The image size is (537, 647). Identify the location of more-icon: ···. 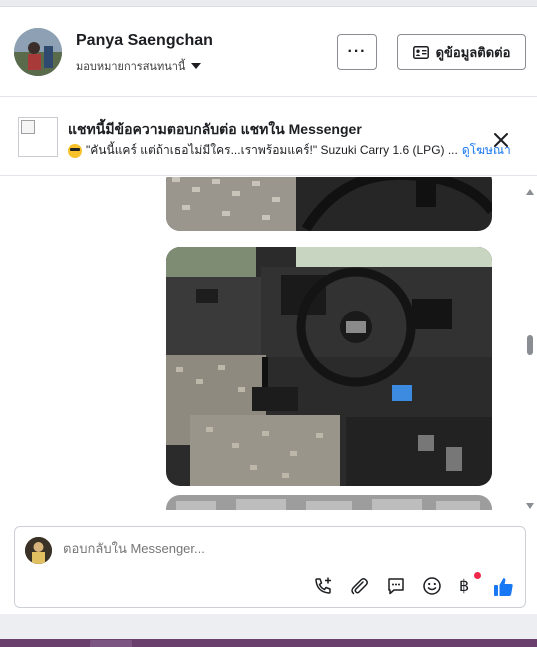
(357, 51).